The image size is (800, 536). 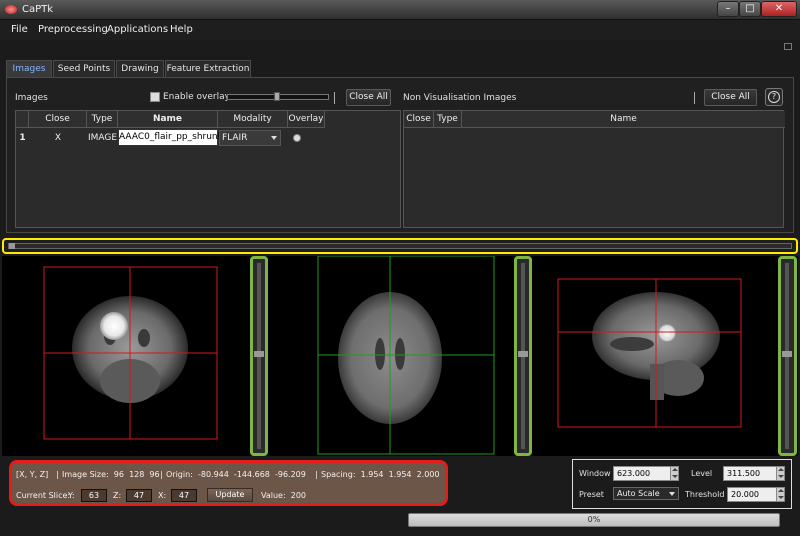 I want to click on overlay-opacity-handle, so click(x=277, y=96).